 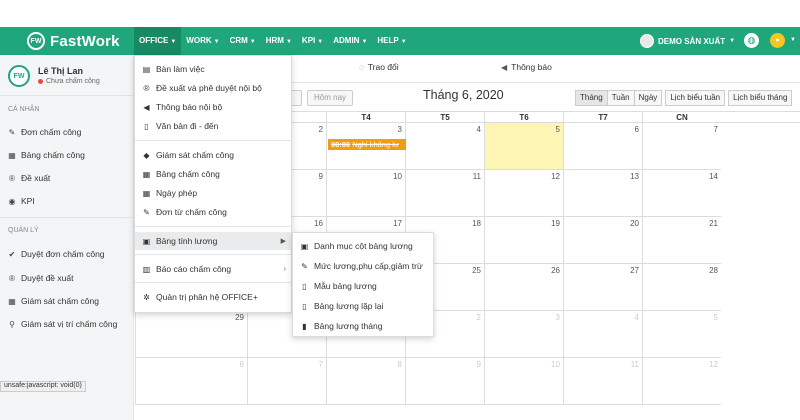 I want to click on menu-item-bang-cham-cong: ▦ Bảng chấm công, so click(x=213, y=174).